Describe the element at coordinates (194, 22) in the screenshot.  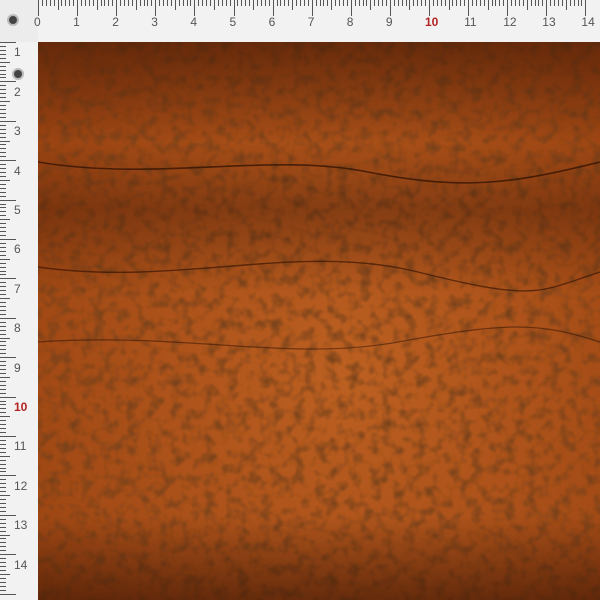
I see `ruler-top-label: 4` at that location.